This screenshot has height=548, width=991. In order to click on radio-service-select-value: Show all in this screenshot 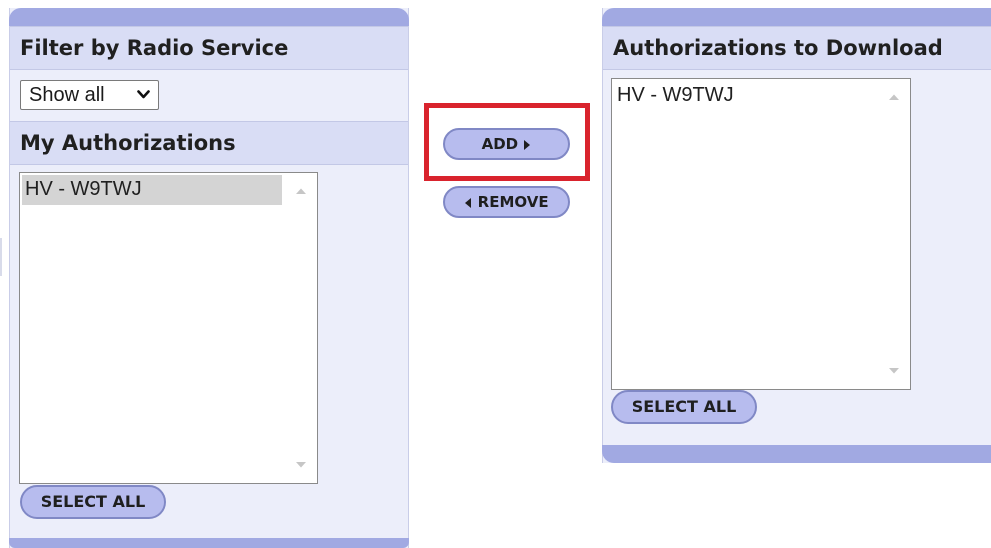, I will do `click(67, 95)`.